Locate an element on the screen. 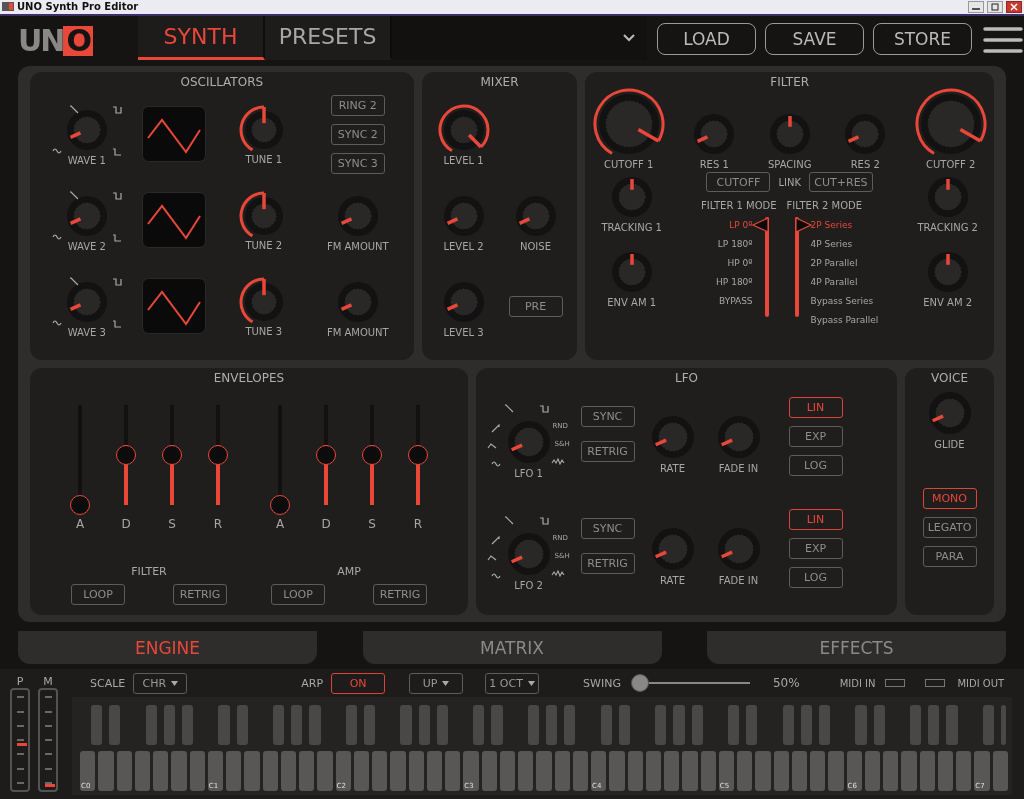 This screenshot has width=1024, height=799. header-button: SAVE is located at coordinates (814, 38).